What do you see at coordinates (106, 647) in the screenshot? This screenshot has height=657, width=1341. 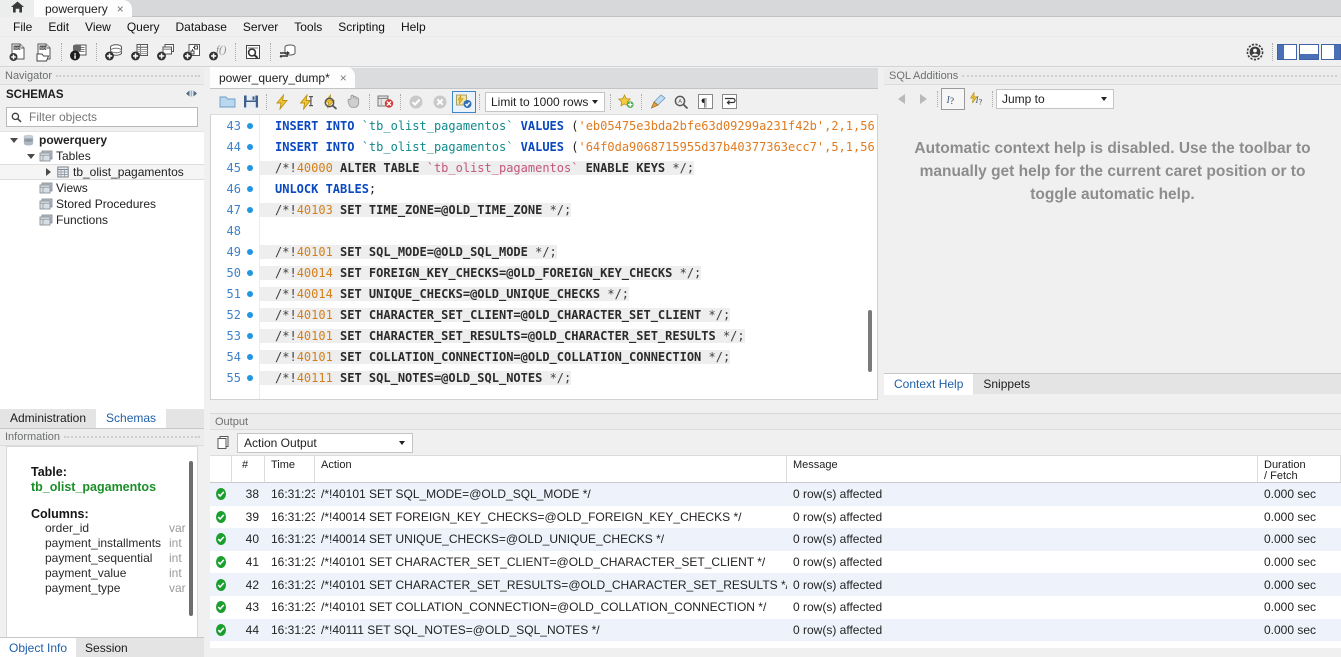 I see `tab-session: Session` at bounding box center [106, 647].